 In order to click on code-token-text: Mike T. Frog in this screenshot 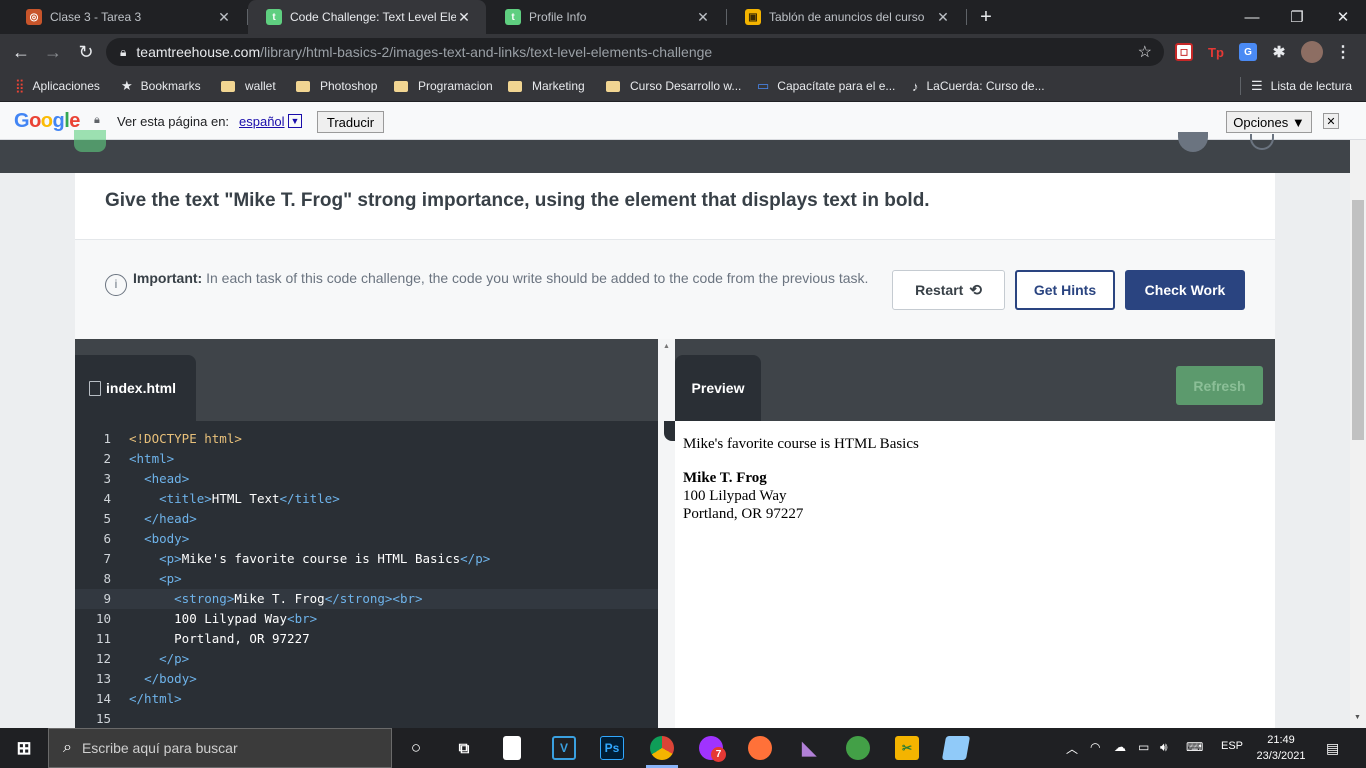, I will do `click(279, 598)`.